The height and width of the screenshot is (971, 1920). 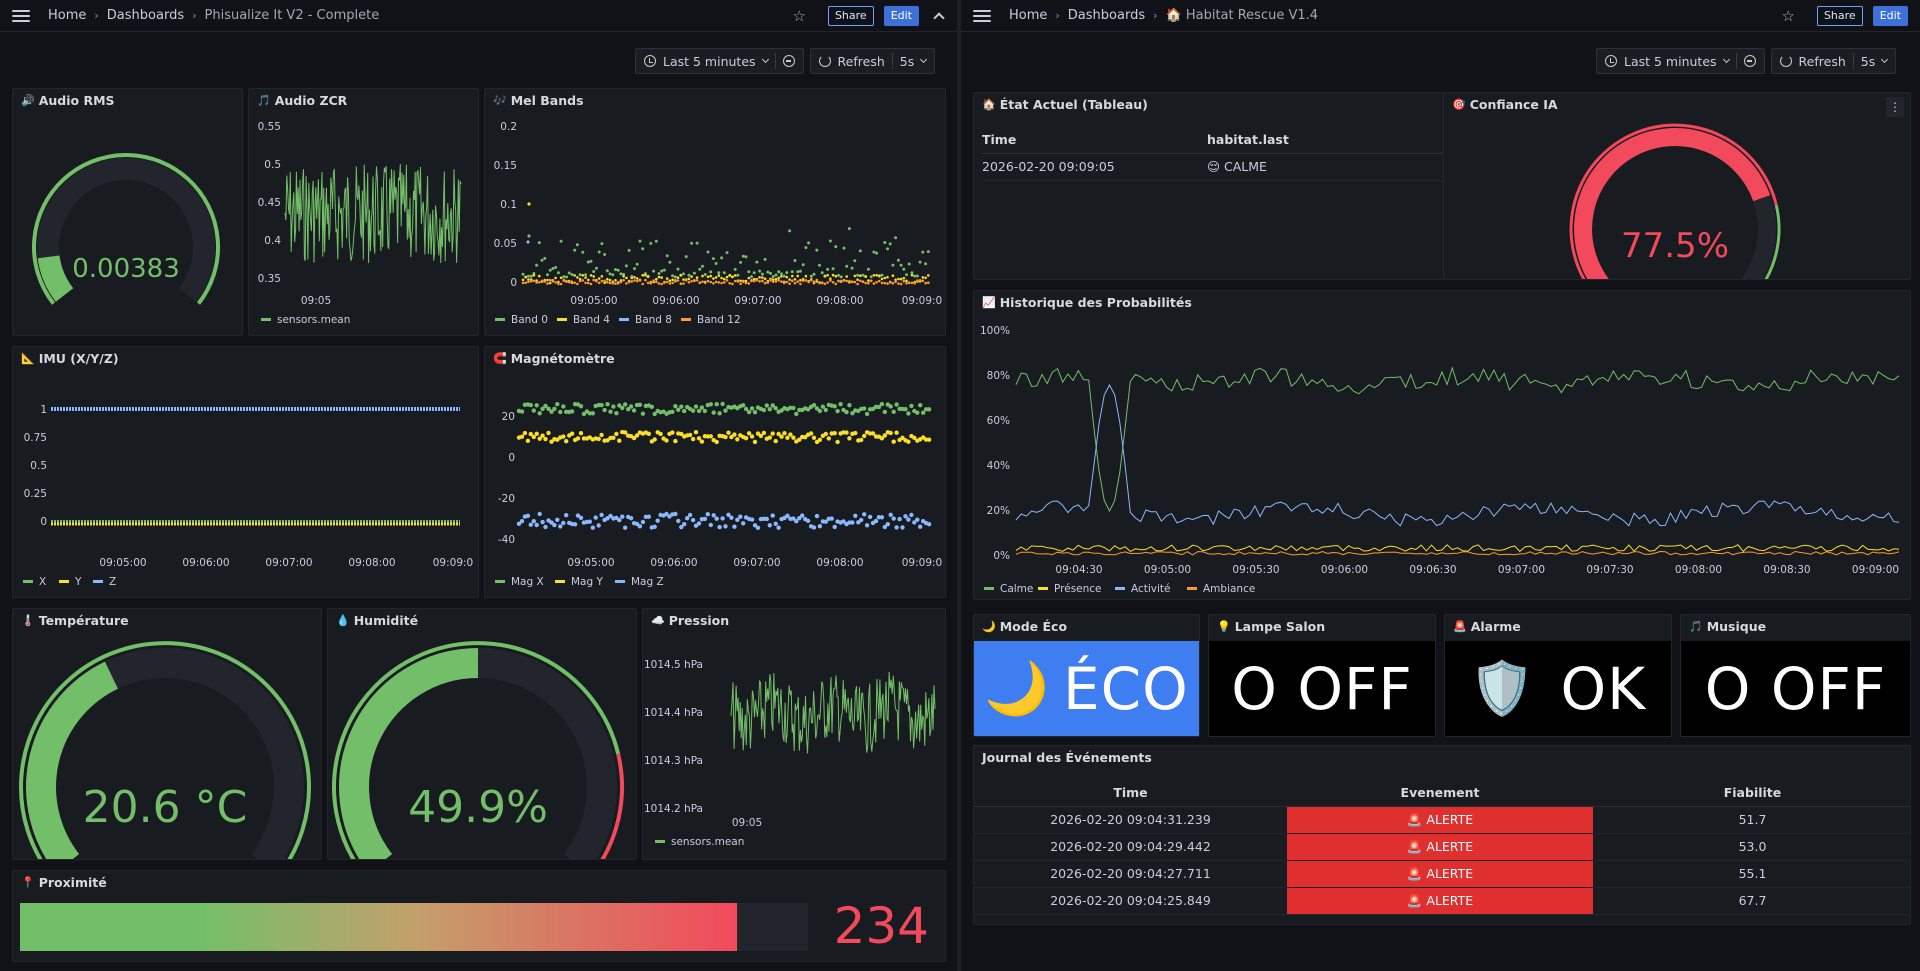 What do you see at coordinates (1751, 793) in the screenshot?
I see `column-header: Fiabilite` at bounding box center [1751, 793].